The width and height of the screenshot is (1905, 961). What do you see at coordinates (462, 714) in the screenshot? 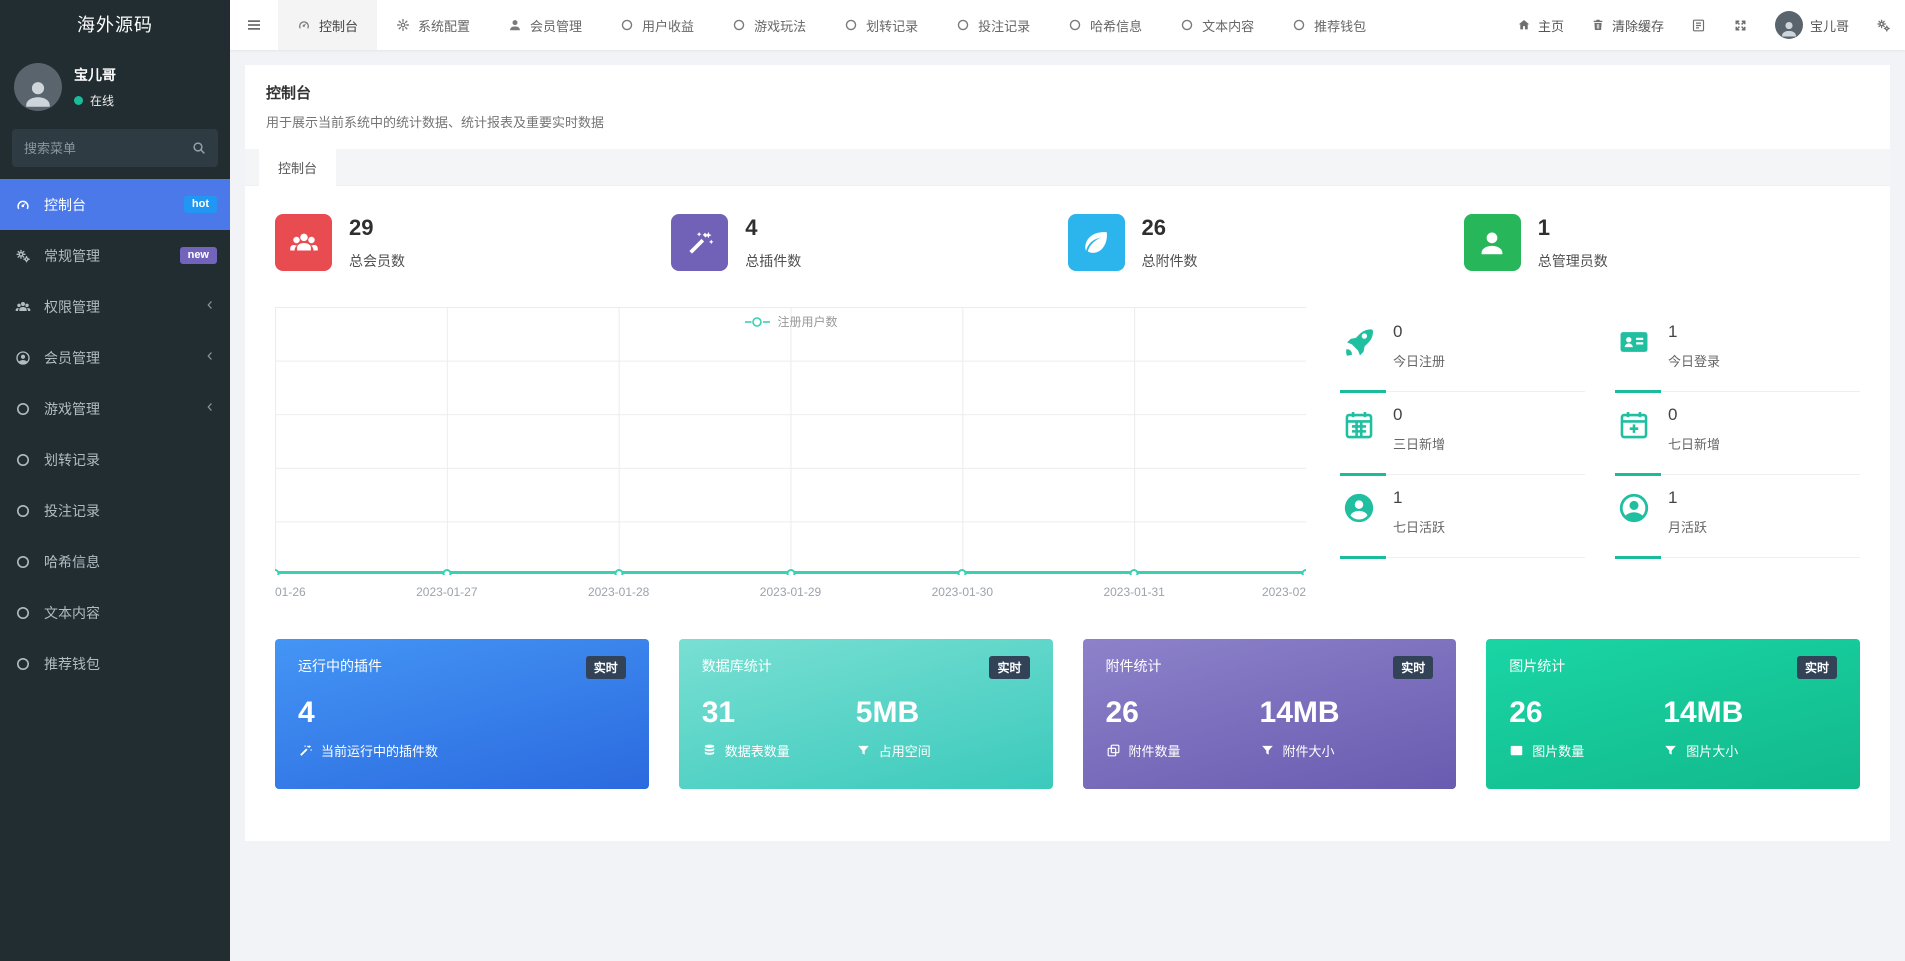
I see `gradient-card-running-plugins: 运行中的插件 实时 4 当前运行中的插件数` at bounding box center [462, 714].